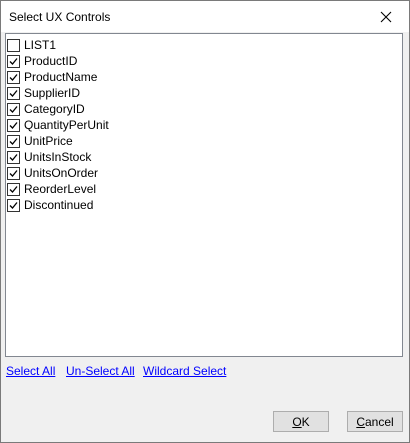 This screenshot has width=410, height=443. What do you see at coordinates (100, 371) in the screenshot?
I see `unselect-all-link: Un-Select All` at bounding box center [100, 371].